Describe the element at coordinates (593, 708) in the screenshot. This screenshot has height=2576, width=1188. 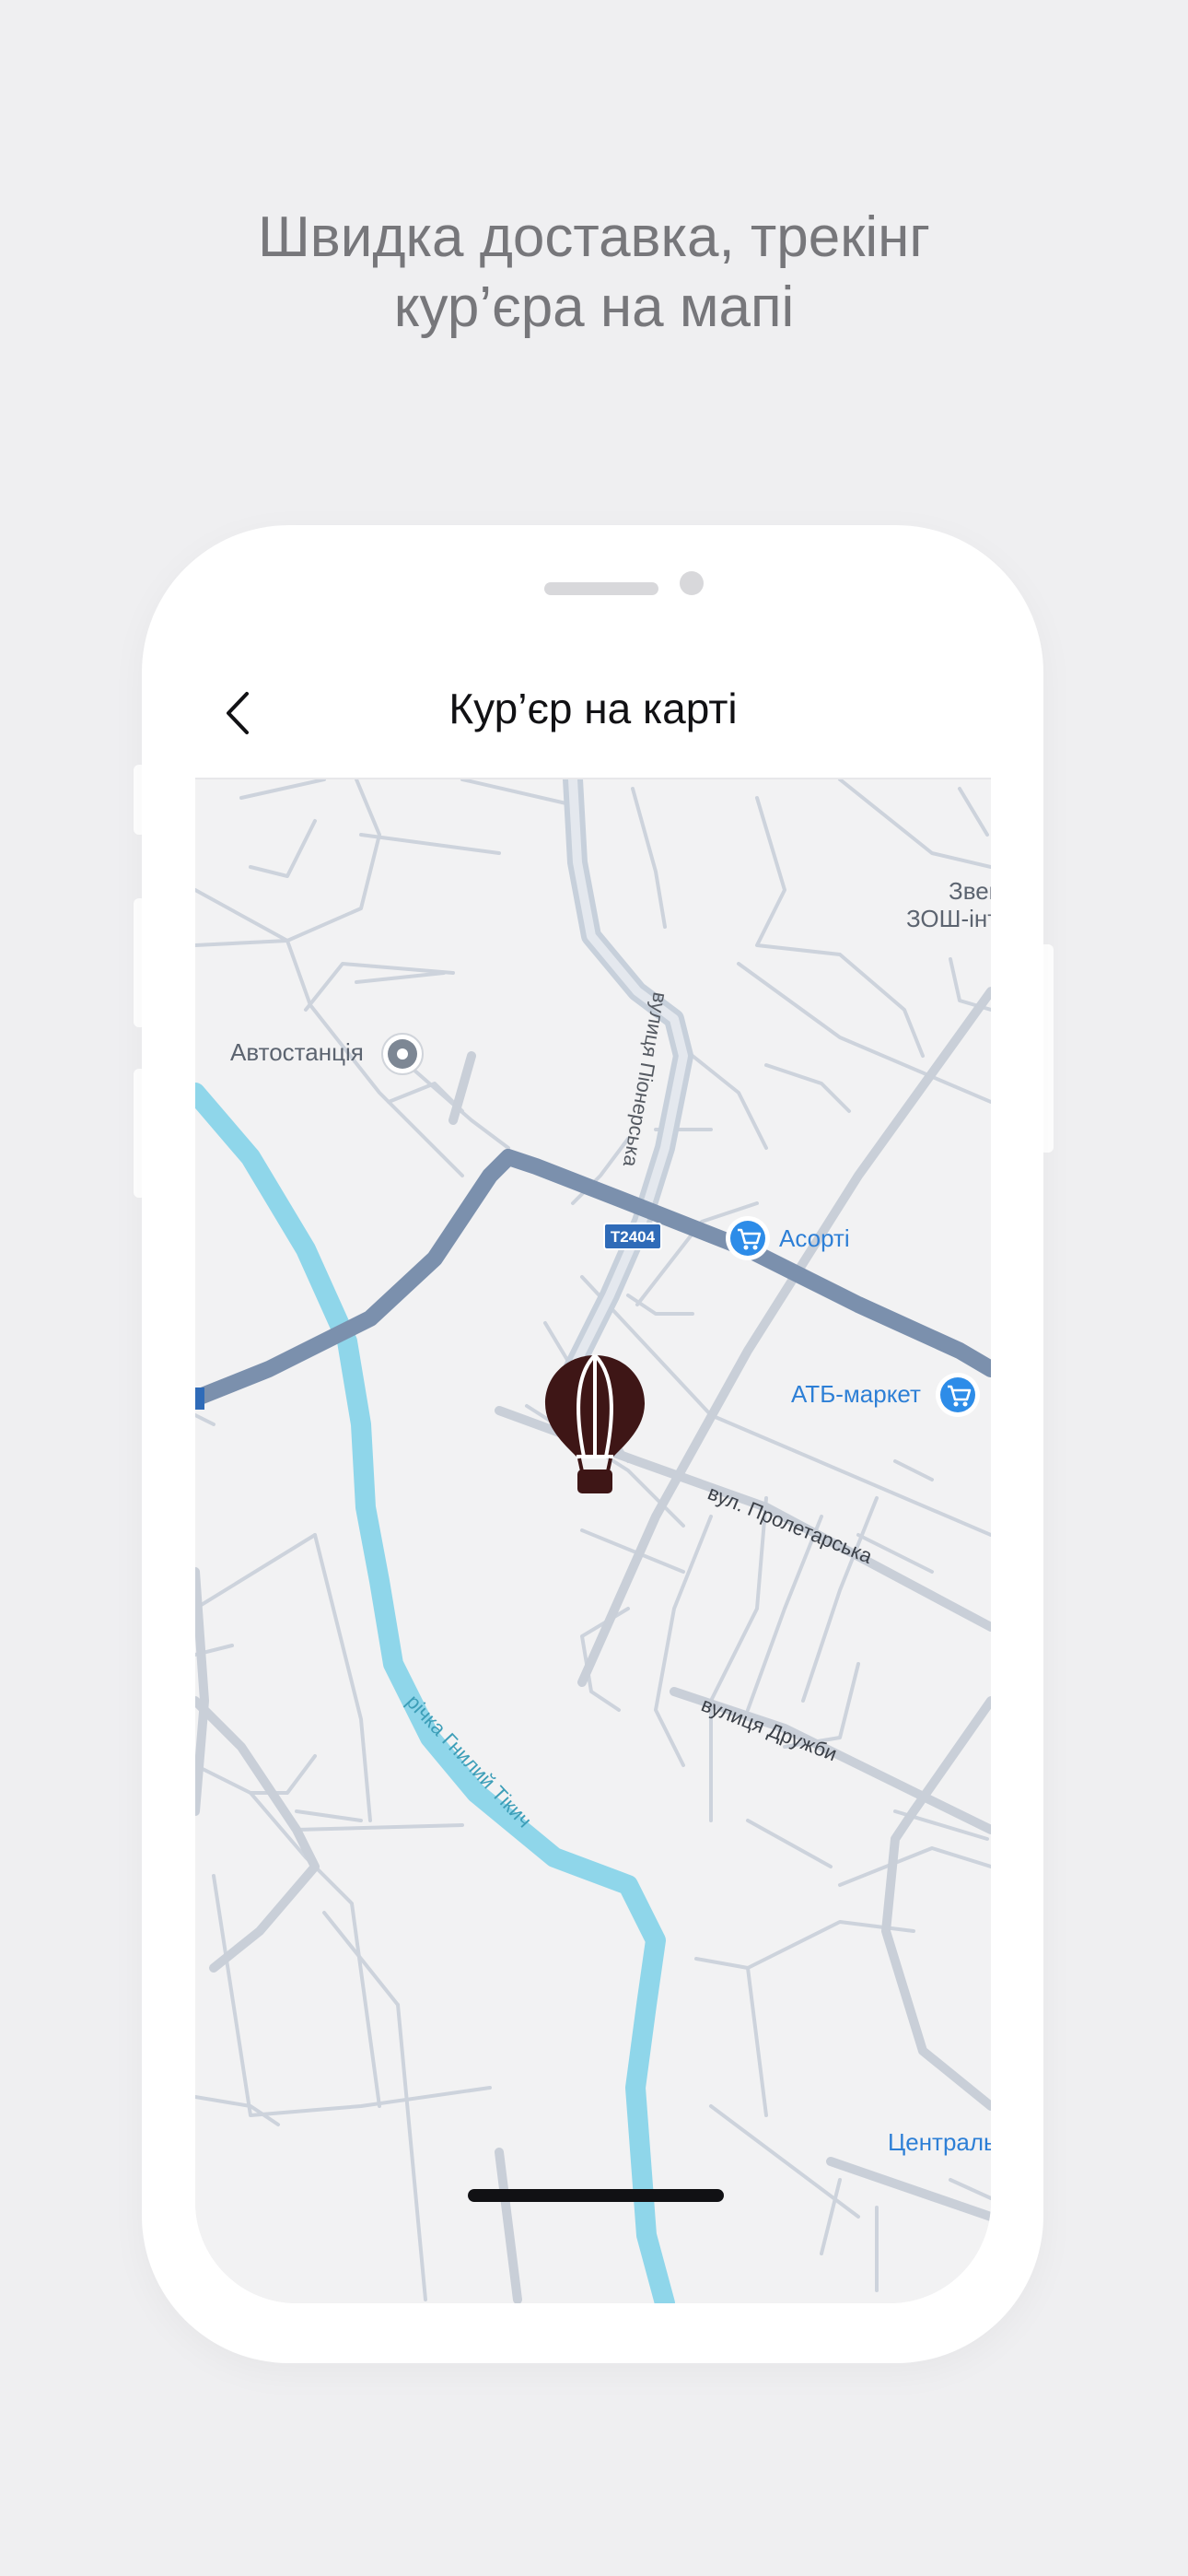
I see `page-title: Кур’єр на карті` at that location.